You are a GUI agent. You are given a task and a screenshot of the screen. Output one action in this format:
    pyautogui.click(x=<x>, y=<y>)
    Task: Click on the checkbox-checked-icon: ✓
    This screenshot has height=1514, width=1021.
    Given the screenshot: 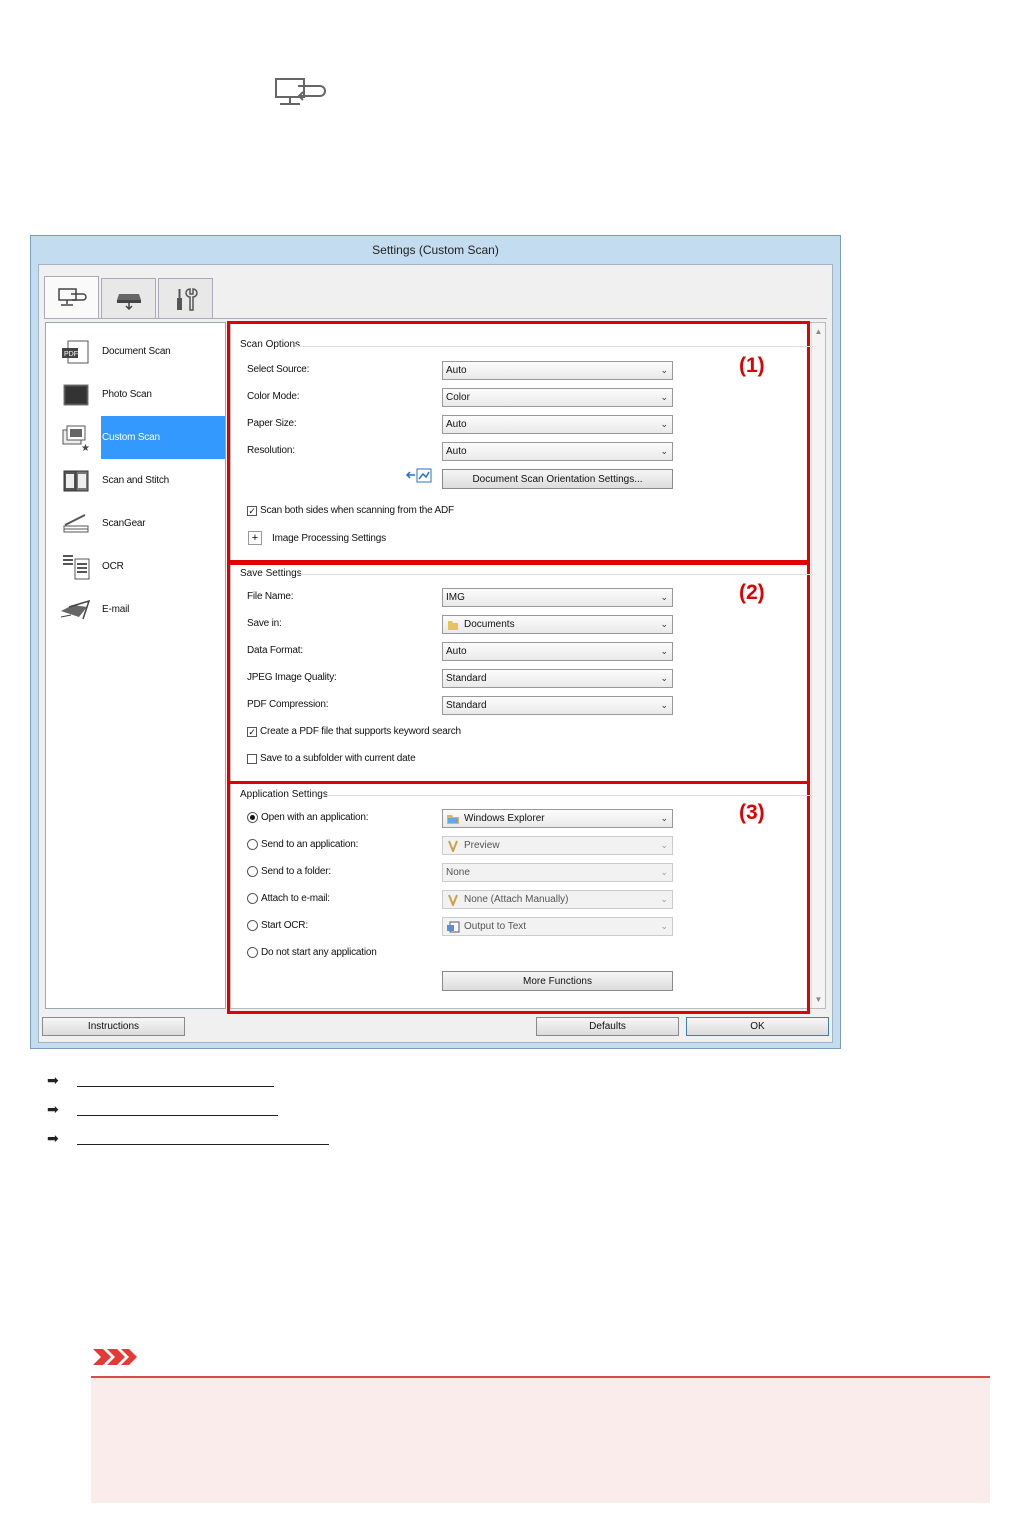 What is the action you would take?
    pyautogui.click(x=252, y=731)
    